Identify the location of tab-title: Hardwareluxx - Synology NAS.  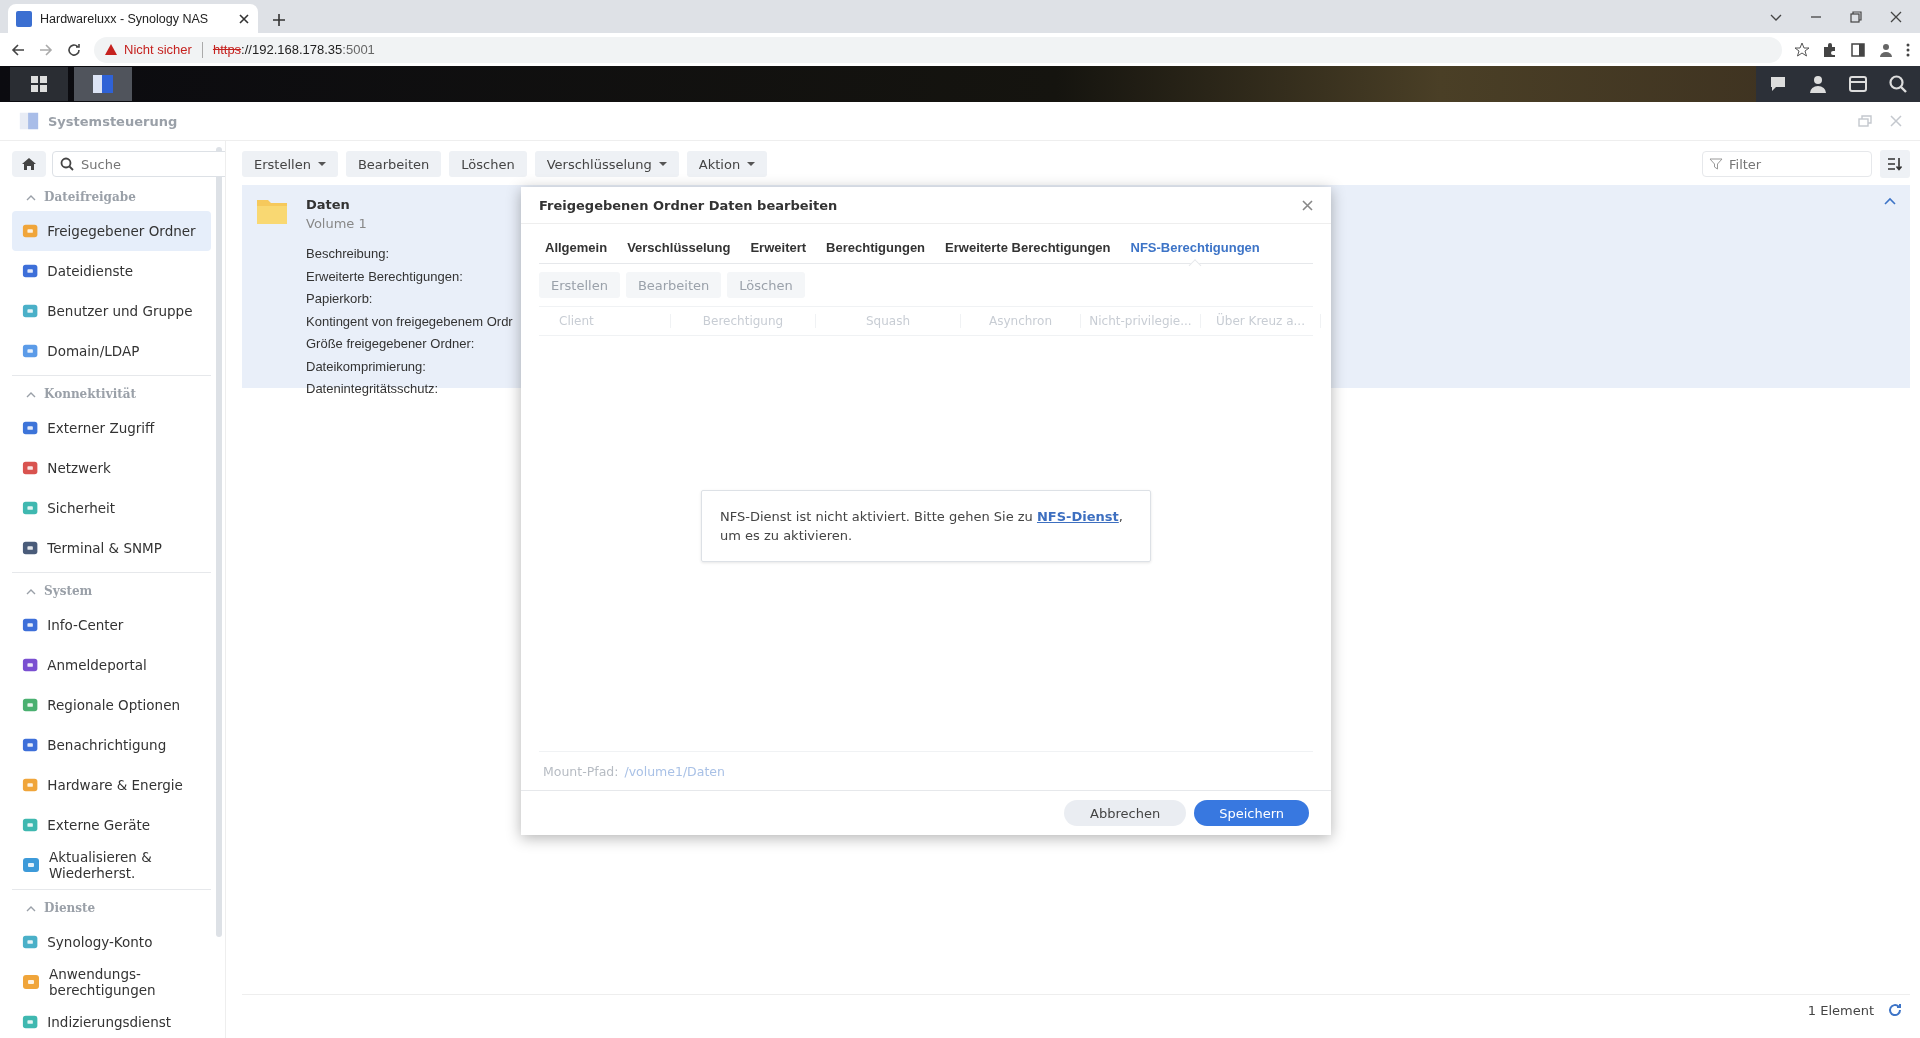
(125, 18).